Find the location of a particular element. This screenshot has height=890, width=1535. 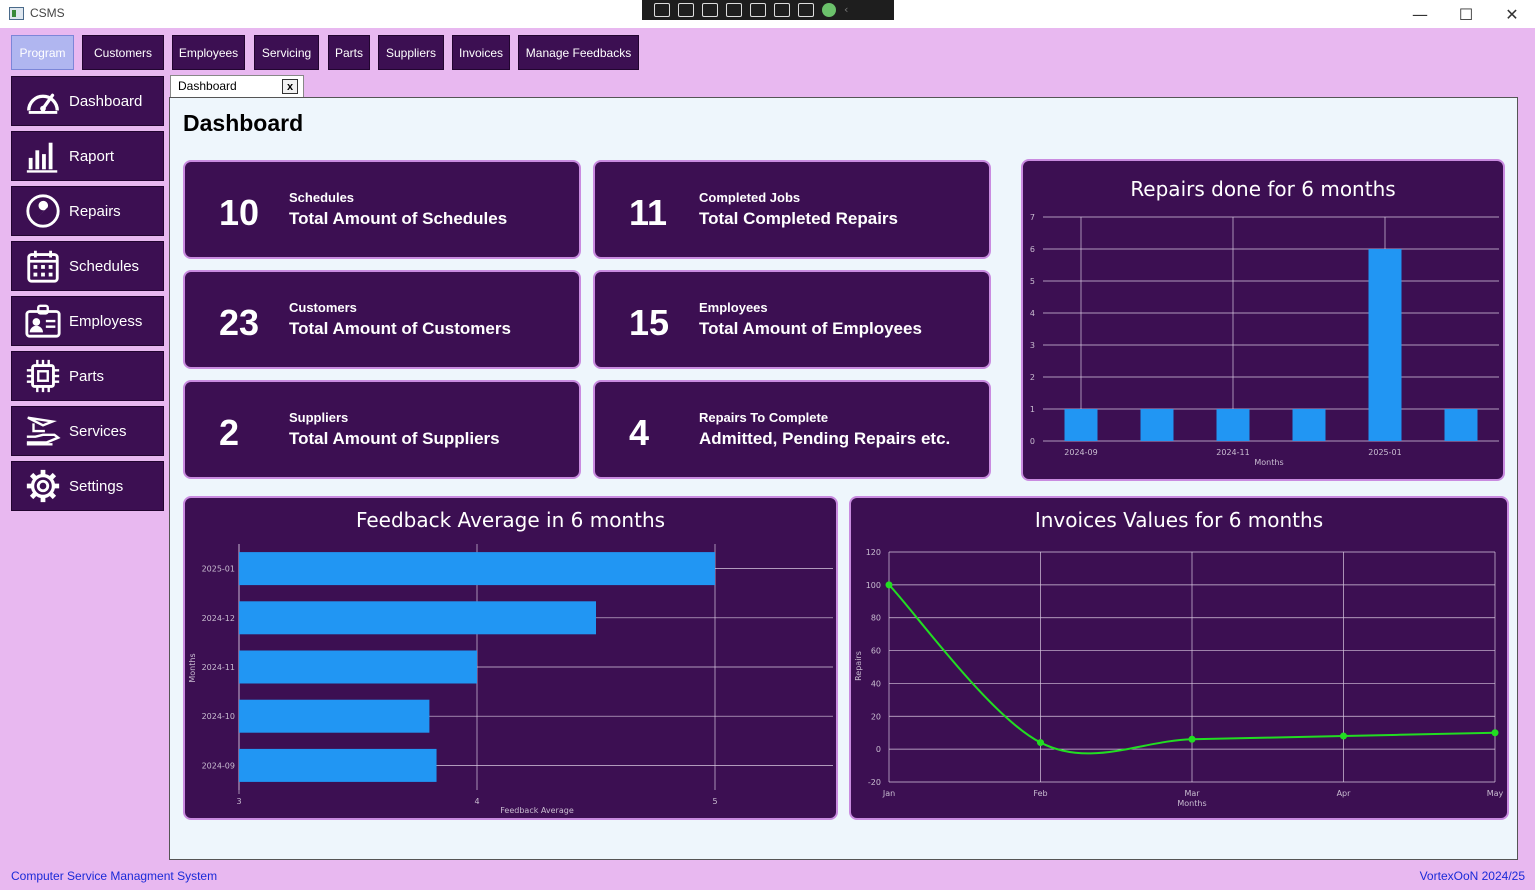

x-tick-label: Mar is located at coordinates (1192, 793).